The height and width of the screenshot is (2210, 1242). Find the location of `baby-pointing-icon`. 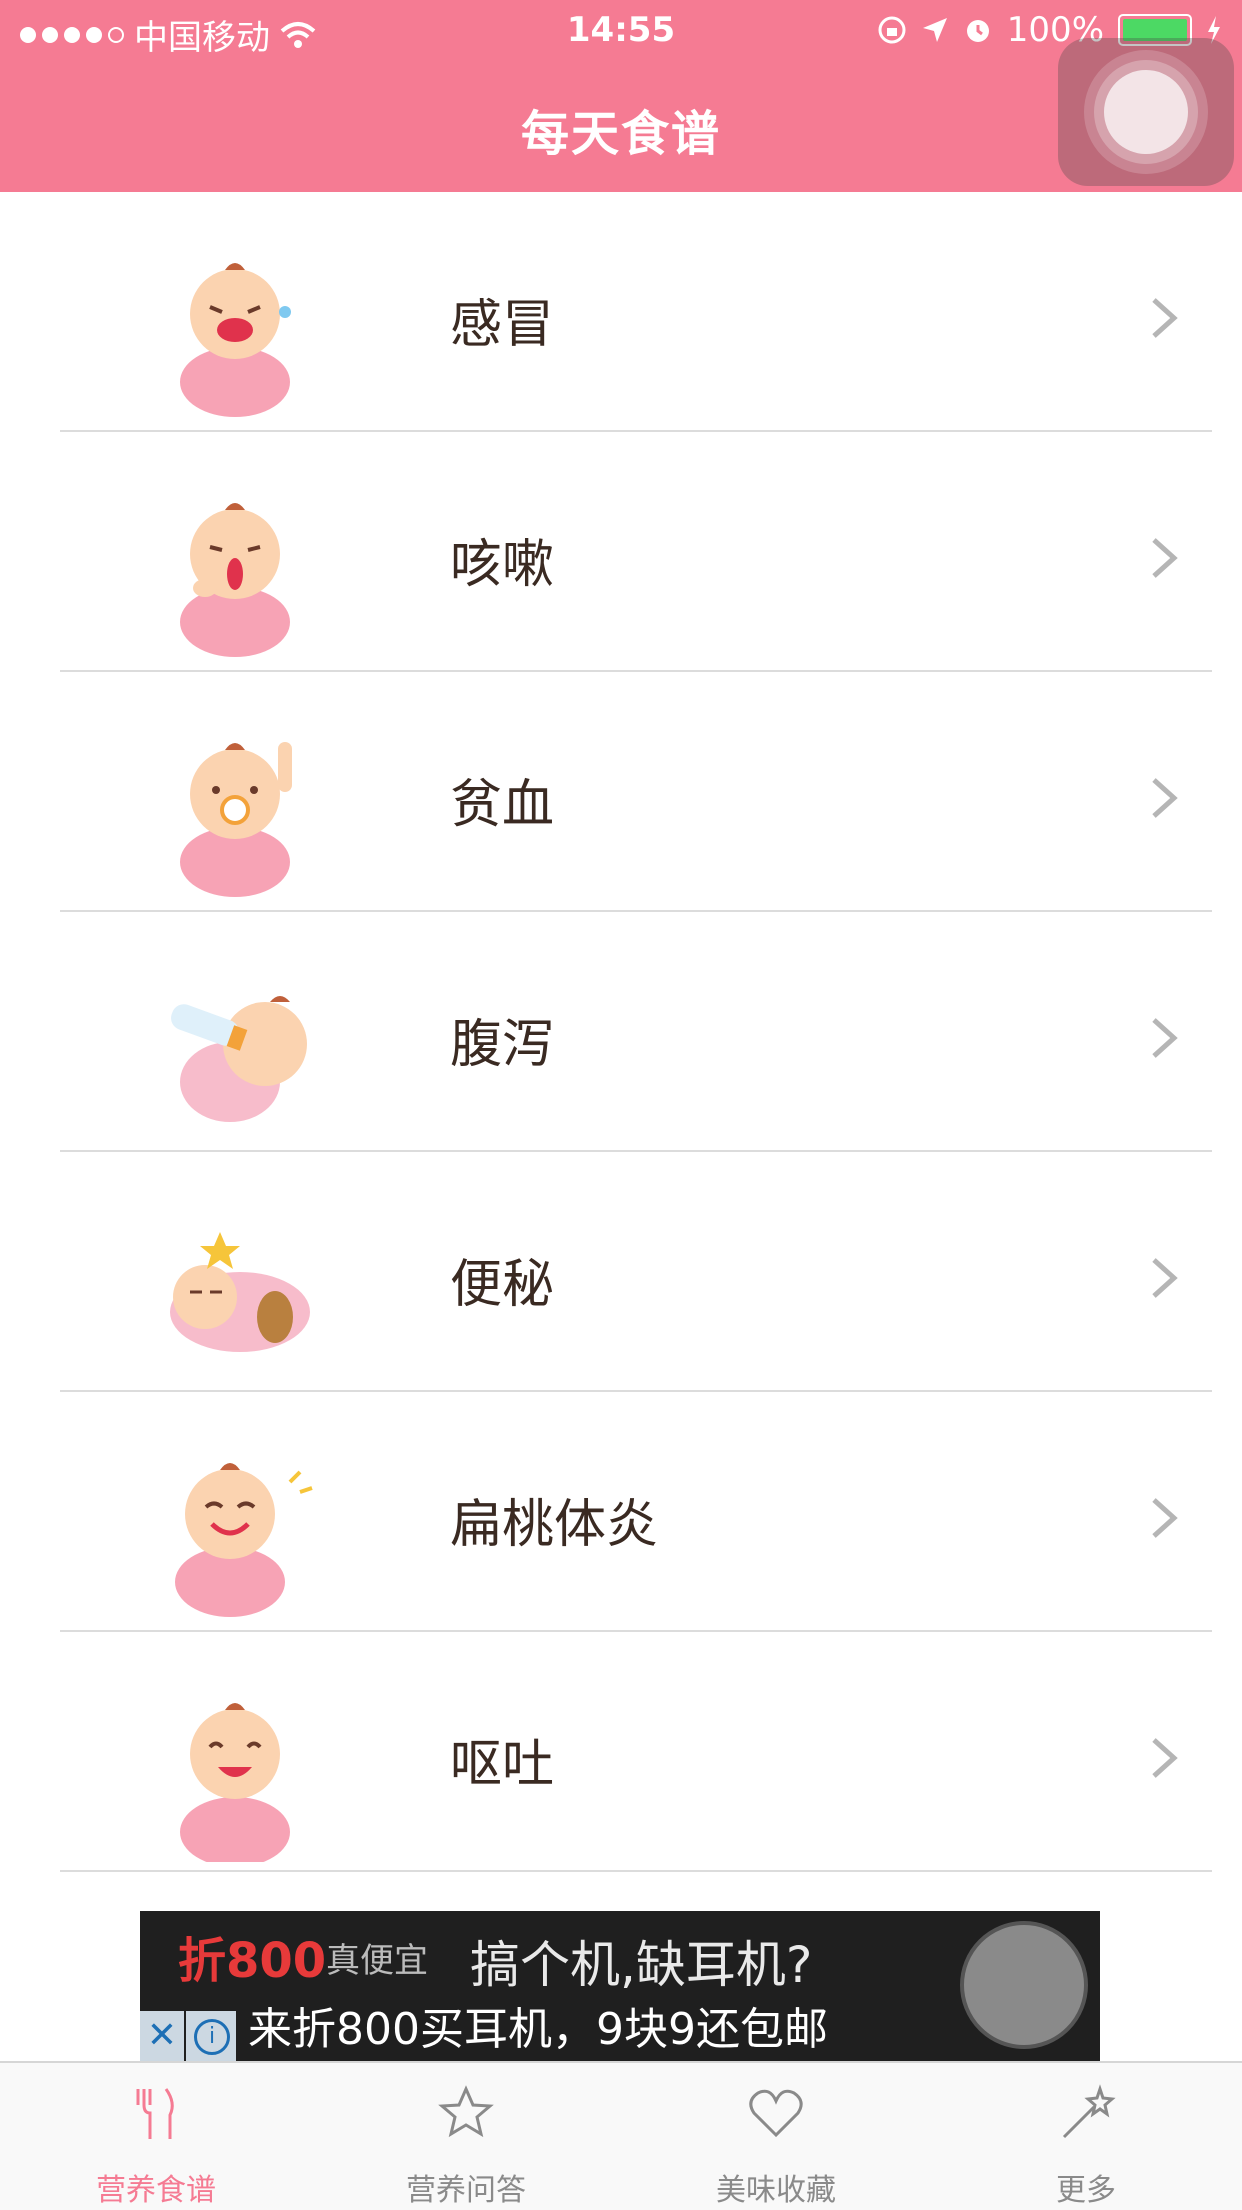

baby-pointing-icon is located at coordinates (244, 1540).